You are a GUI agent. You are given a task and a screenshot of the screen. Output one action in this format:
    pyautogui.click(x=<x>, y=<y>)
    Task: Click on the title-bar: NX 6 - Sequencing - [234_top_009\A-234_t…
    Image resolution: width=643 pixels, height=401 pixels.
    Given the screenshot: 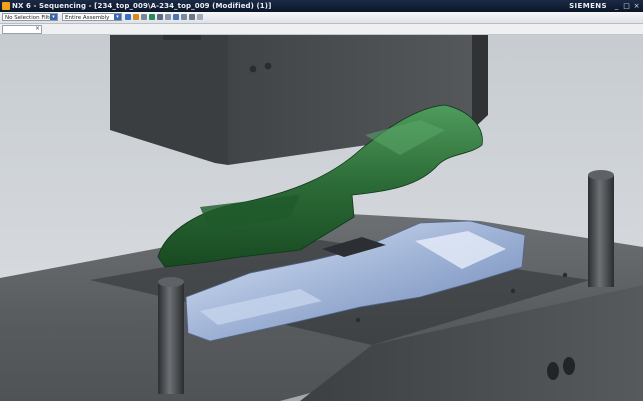 What is the action you would take?
    pyautogui.click(x=321, y=6)
    